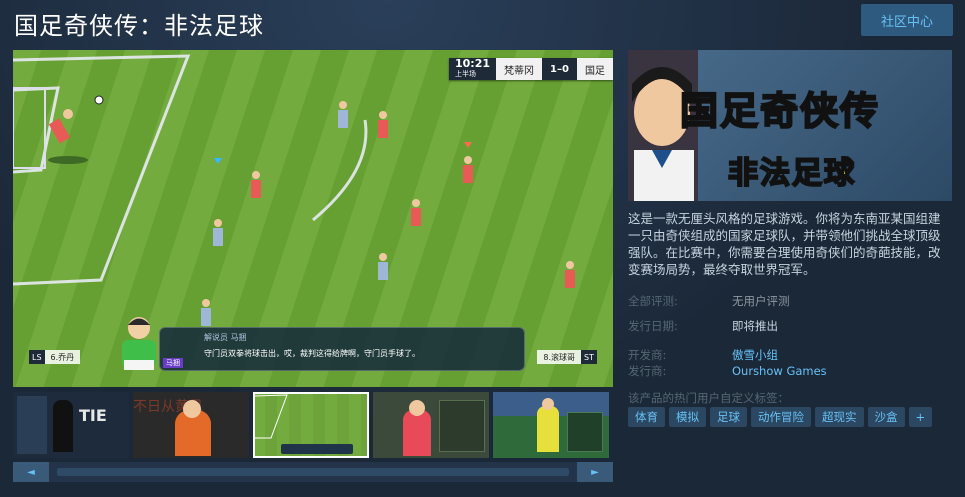 The width and height of the screenshot is (965, 497). Describe the element at coordinates (139, 343) in the screenshot. I see `commentator-avatar` at that location.